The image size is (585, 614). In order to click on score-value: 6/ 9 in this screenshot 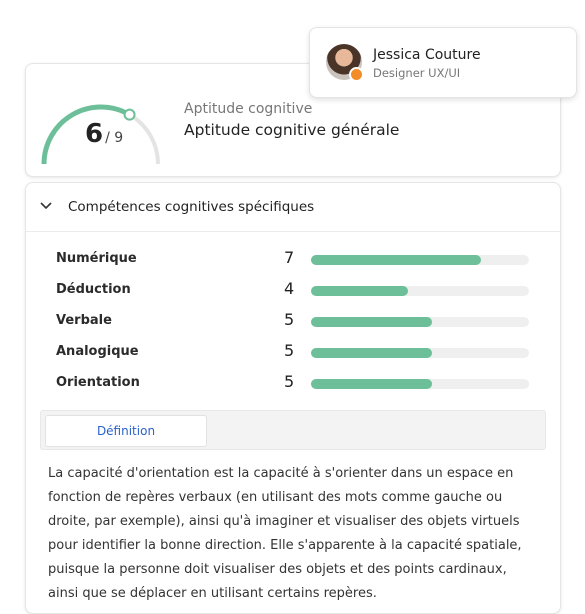, I will do `click(104, 134)`.